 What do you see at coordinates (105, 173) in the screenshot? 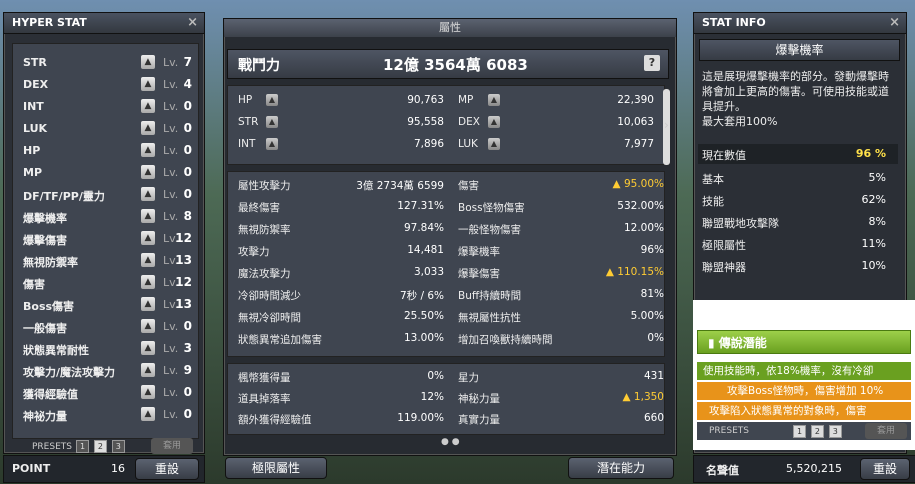
I see `hyper-stat-row: MP ▲ Lv. 0` at bounding box center [105, 173].